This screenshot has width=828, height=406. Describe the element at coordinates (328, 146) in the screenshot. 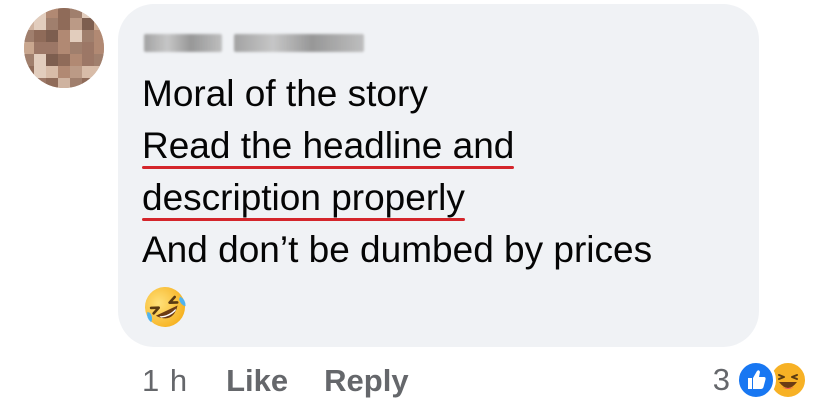

I see `comment-line-text: Read the headline and` at that location.